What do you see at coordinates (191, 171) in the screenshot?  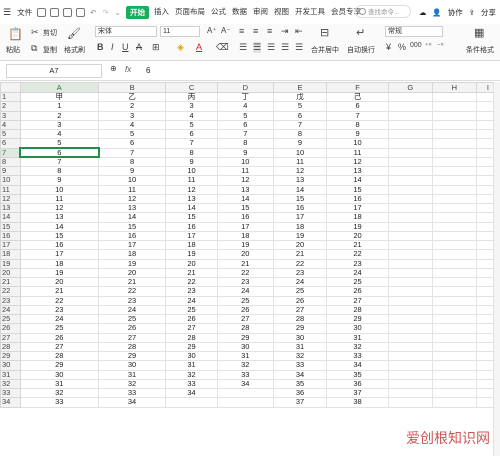 I see `cell-C9: 10` at bounding box center [191, 171].